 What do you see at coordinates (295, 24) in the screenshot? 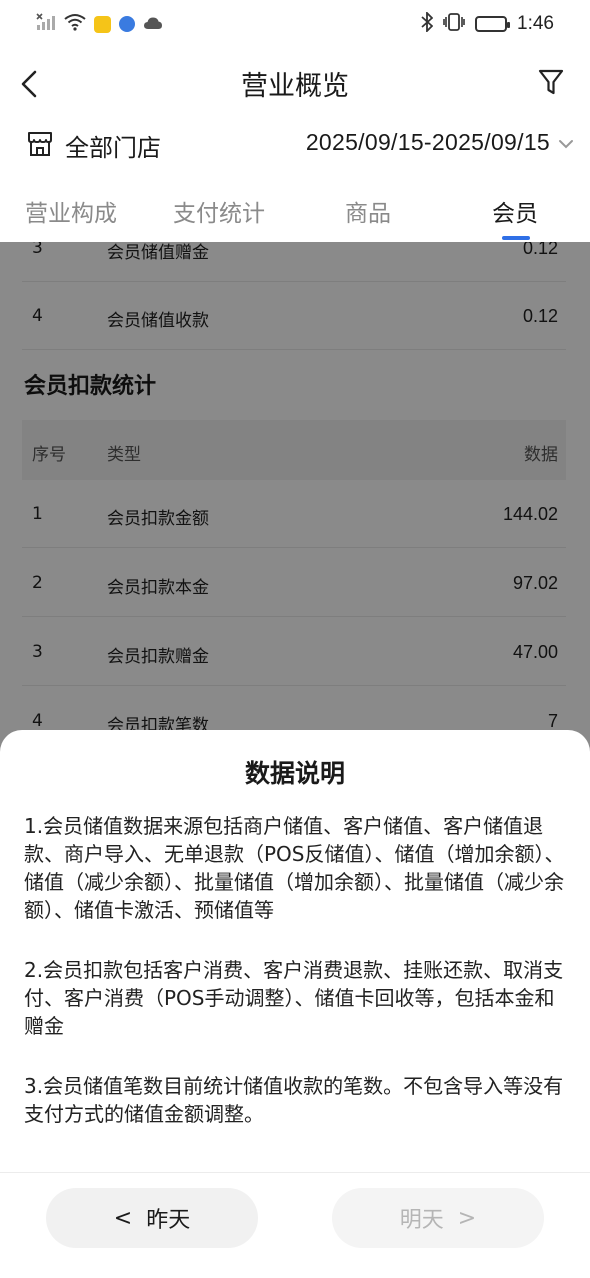
I see `status-bar: 1:46` at bounding box center [295, 24].